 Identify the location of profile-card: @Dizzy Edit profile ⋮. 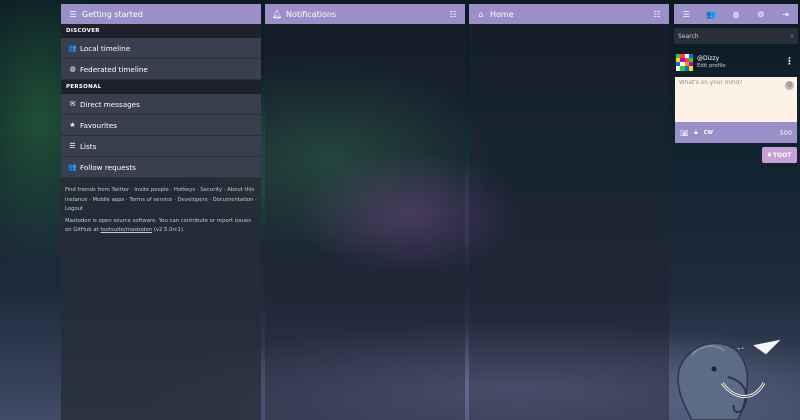
(737, 62).